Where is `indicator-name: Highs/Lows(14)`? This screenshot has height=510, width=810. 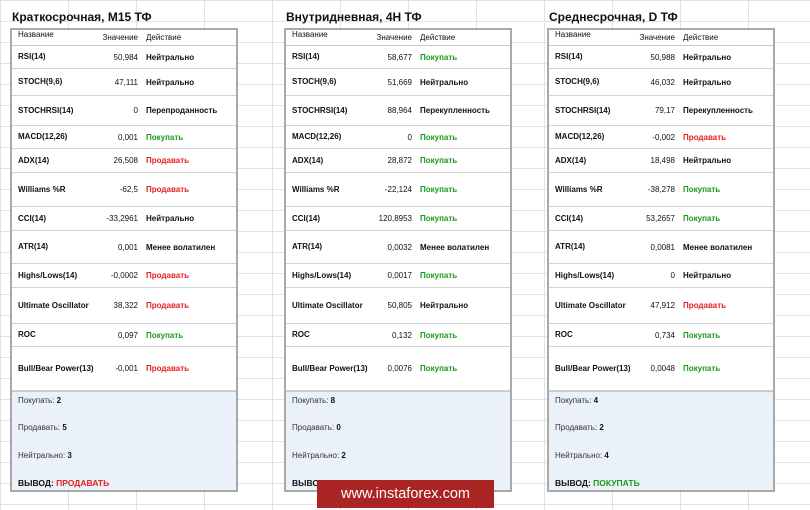 indicator-name: Highs/Lows(14) is located at coordinates (322, 275).